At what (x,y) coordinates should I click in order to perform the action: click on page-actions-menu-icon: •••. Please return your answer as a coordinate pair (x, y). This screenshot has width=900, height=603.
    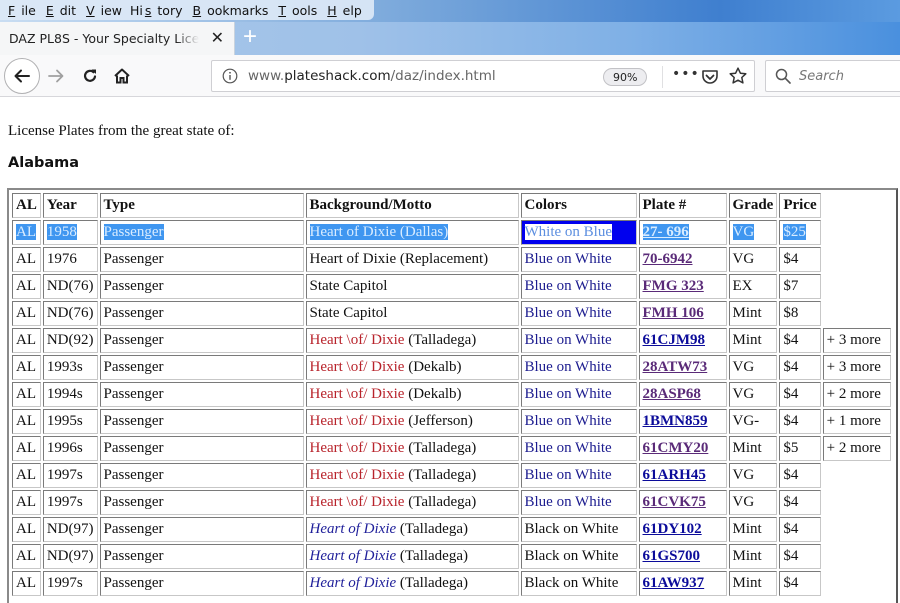
    Looking at the image, I should click on (686, 74).